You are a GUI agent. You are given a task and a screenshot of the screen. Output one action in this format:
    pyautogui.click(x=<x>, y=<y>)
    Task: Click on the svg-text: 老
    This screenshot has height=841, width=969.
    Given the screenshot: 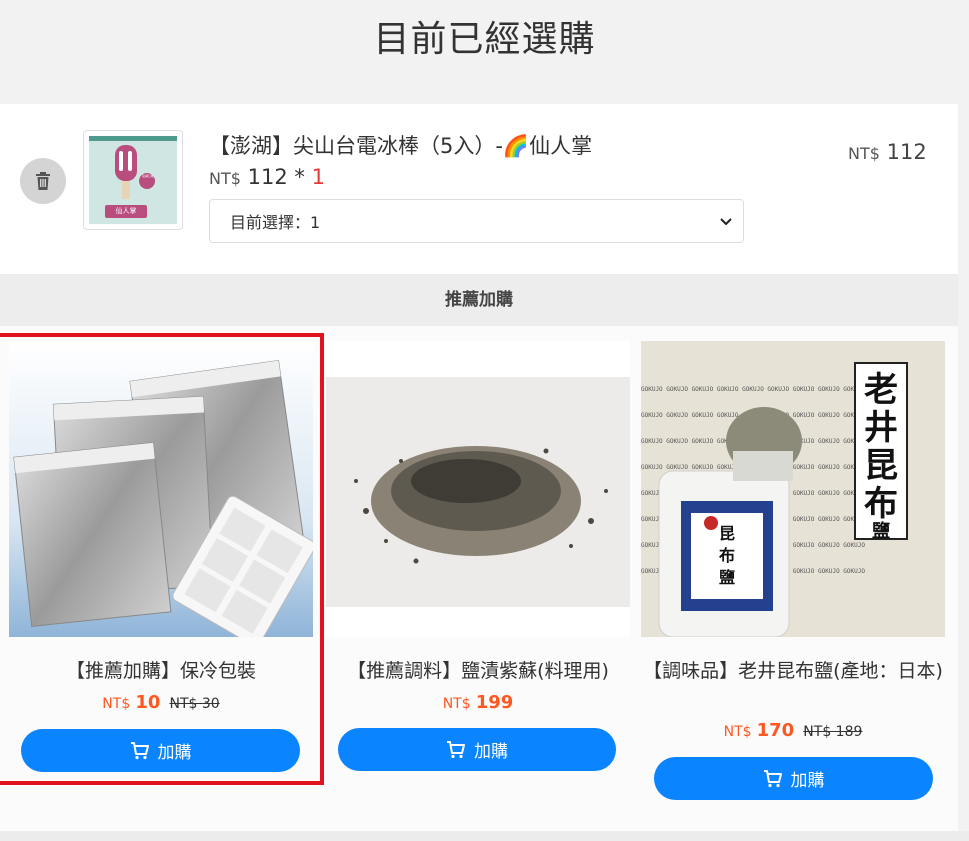 What is the action you would take?
    pyautogui.click(x=881, y=390)
    